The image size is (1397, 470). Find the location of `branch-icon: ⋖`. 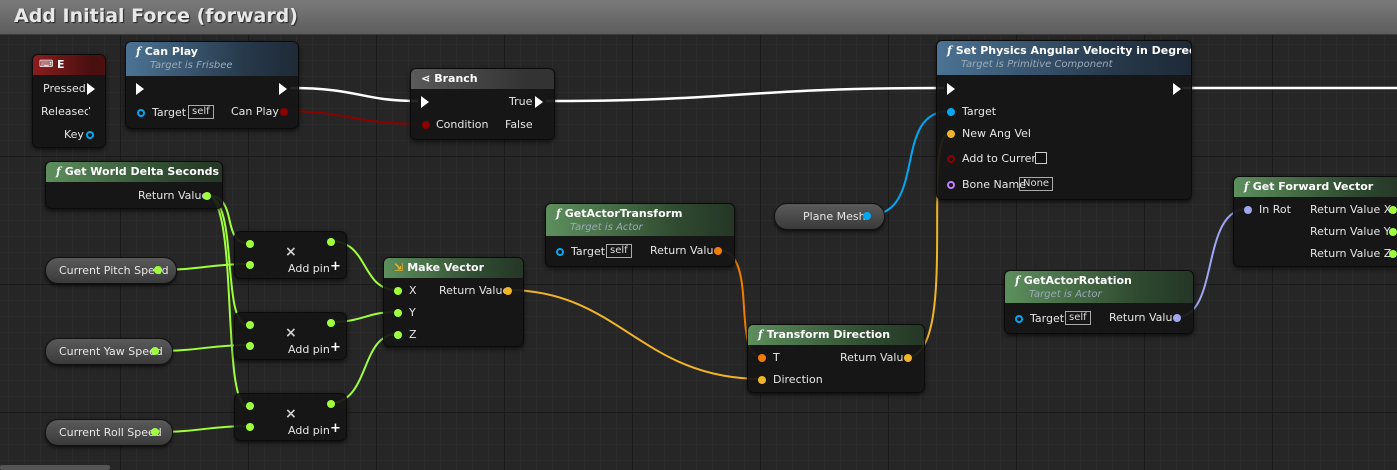

branch-icon: ⋖ is located at coordinates (426, 78).